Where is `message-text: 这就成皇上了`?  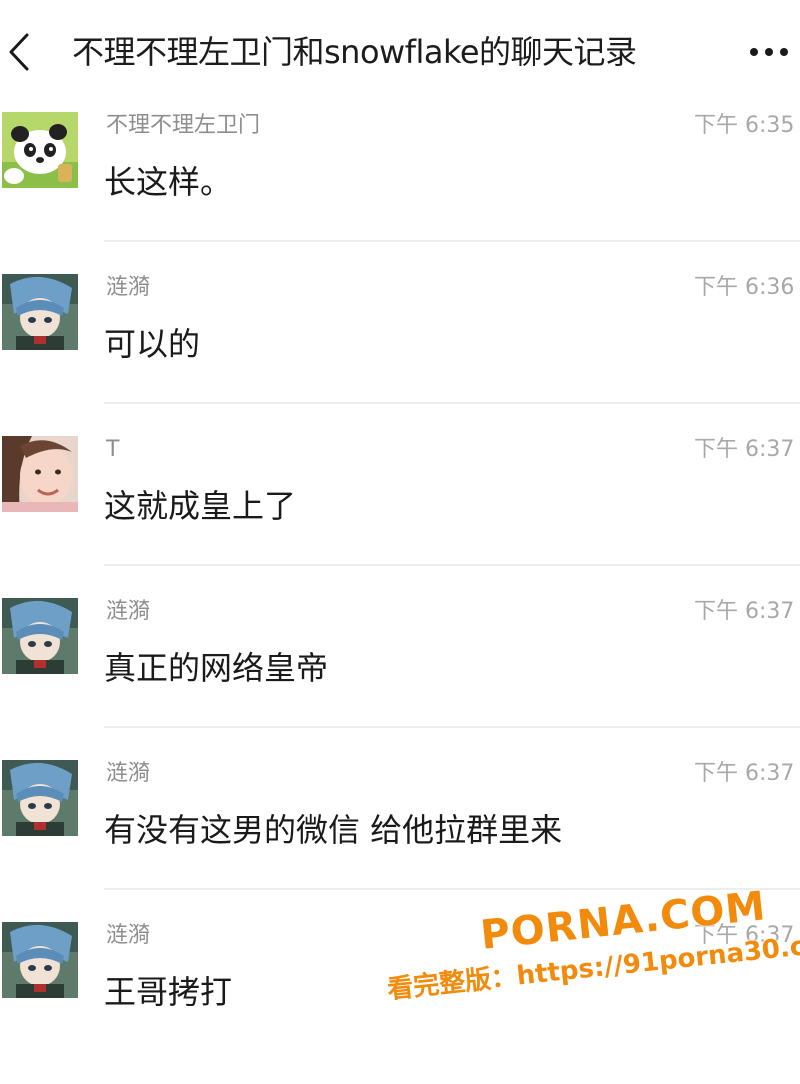
message-text: 这就成皇上了 is located at coordinates (200, 506).